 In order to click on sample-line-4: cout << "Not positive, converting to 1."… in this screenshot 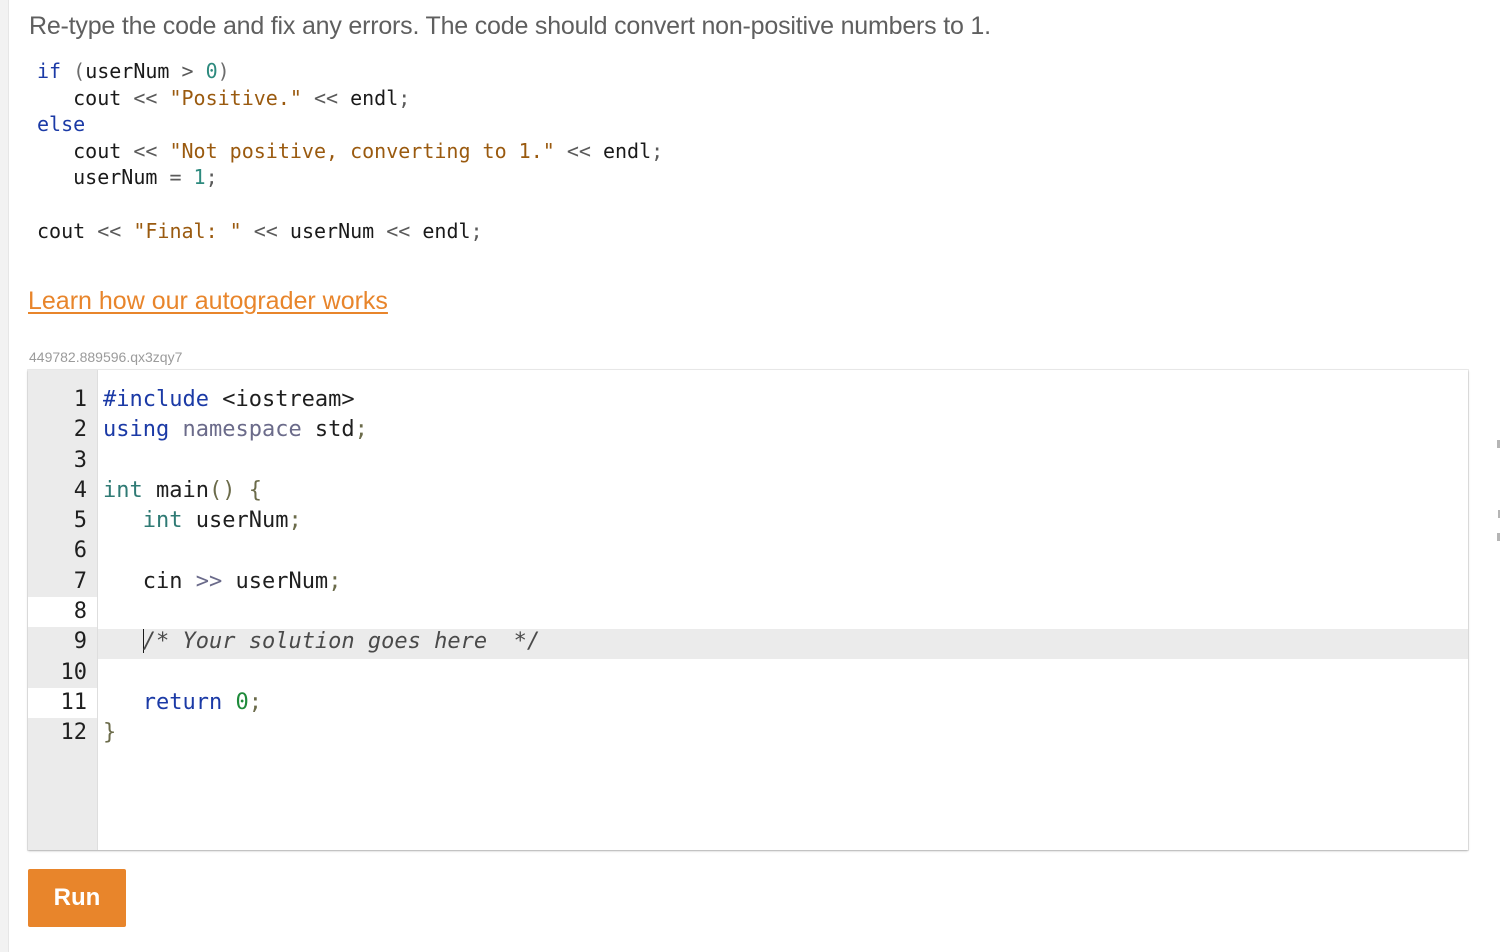, I will do `click(350, 151)`.